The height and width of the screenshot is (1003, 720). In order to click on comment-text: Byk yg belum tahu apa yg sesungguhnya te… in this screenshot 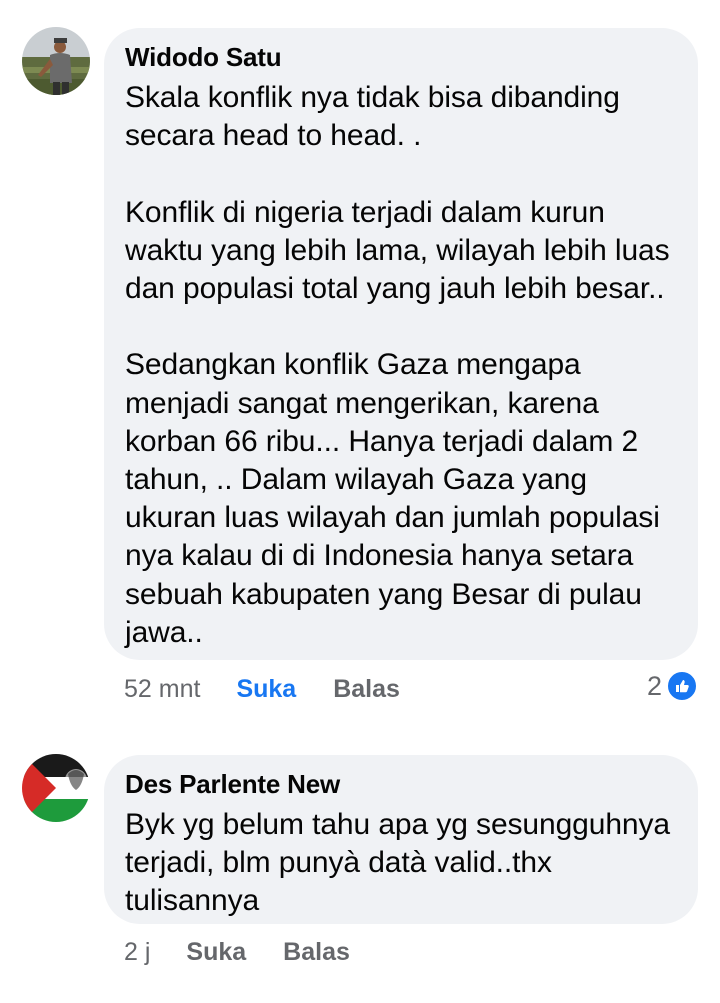, I will do `click(398, 863)`.